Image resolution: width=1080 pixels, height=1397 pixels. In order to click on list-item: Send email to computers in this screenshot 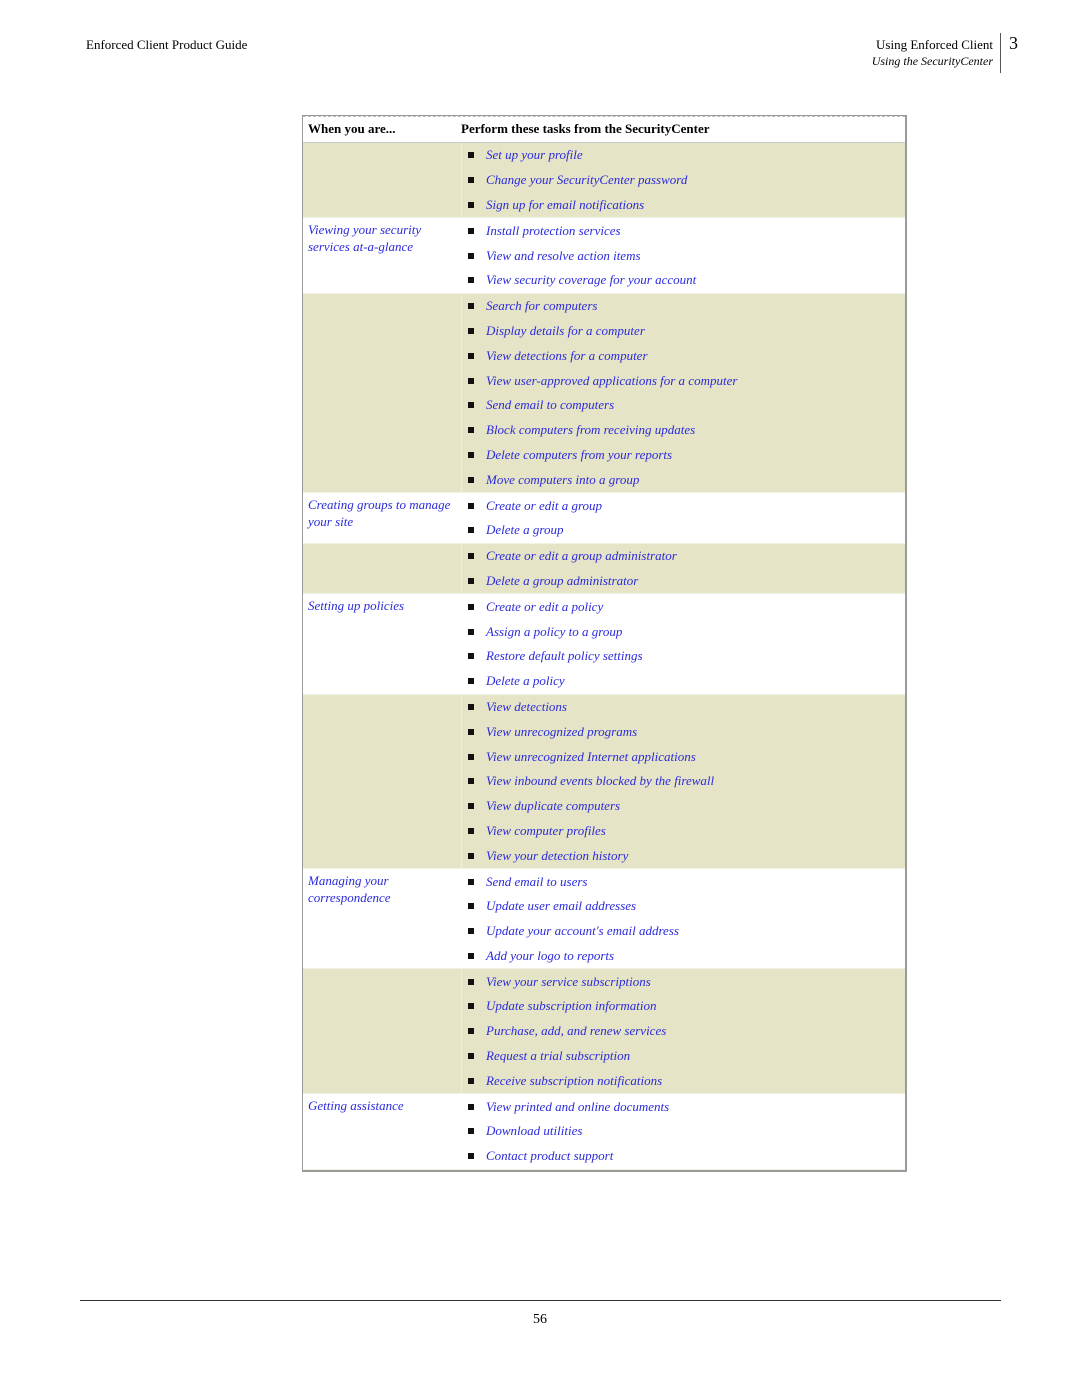, I will do `click(686, 405)`.